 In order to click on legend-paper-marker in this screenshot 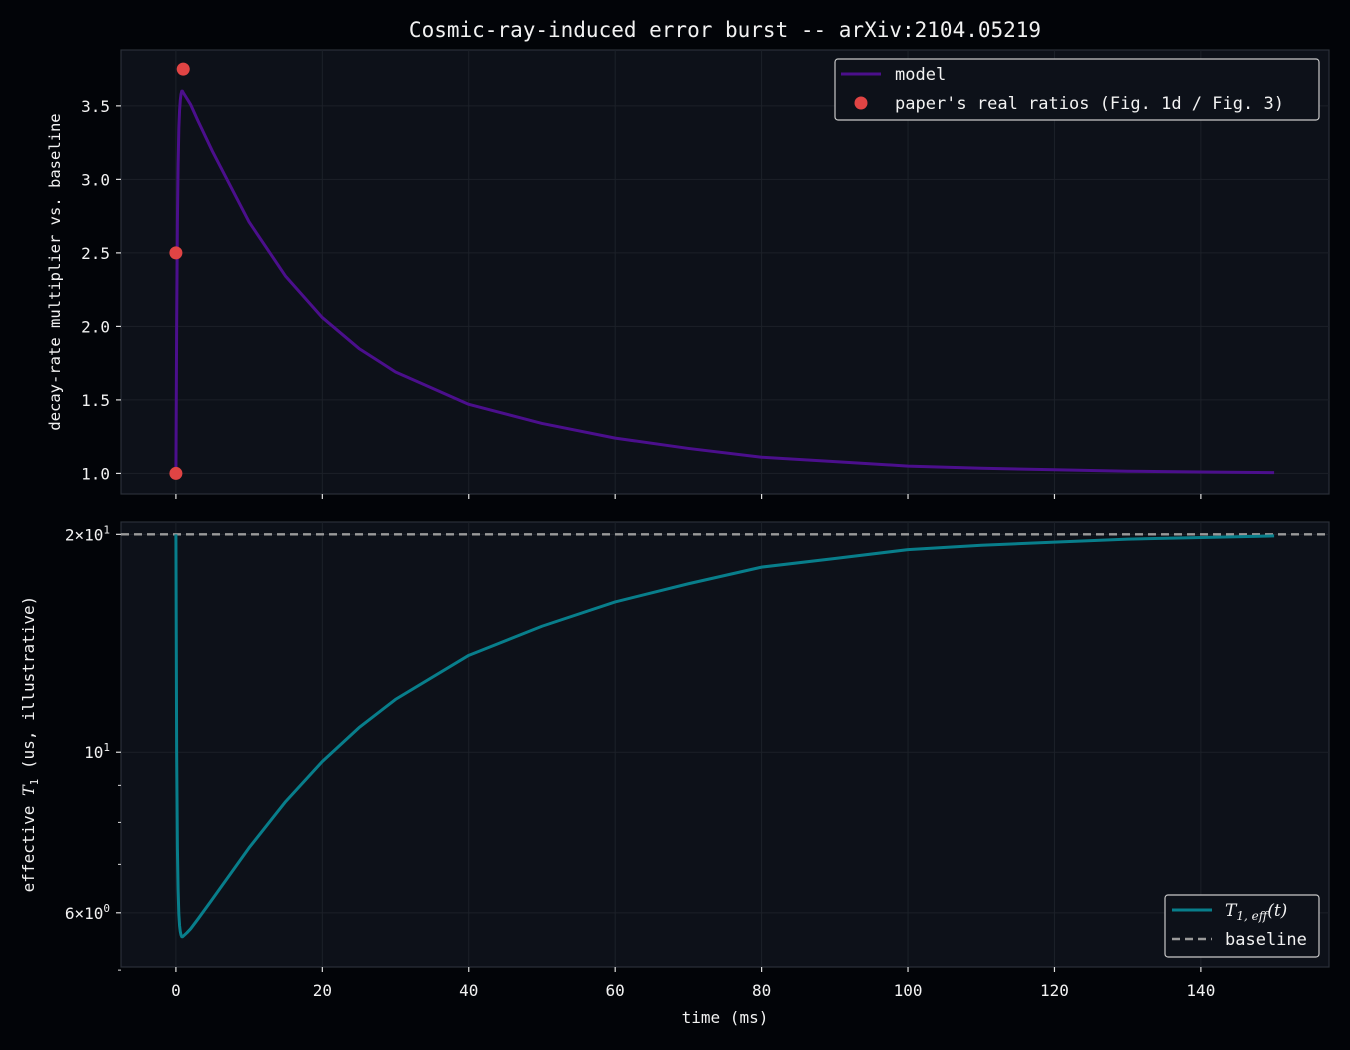, I will do `click(861, 103)`.